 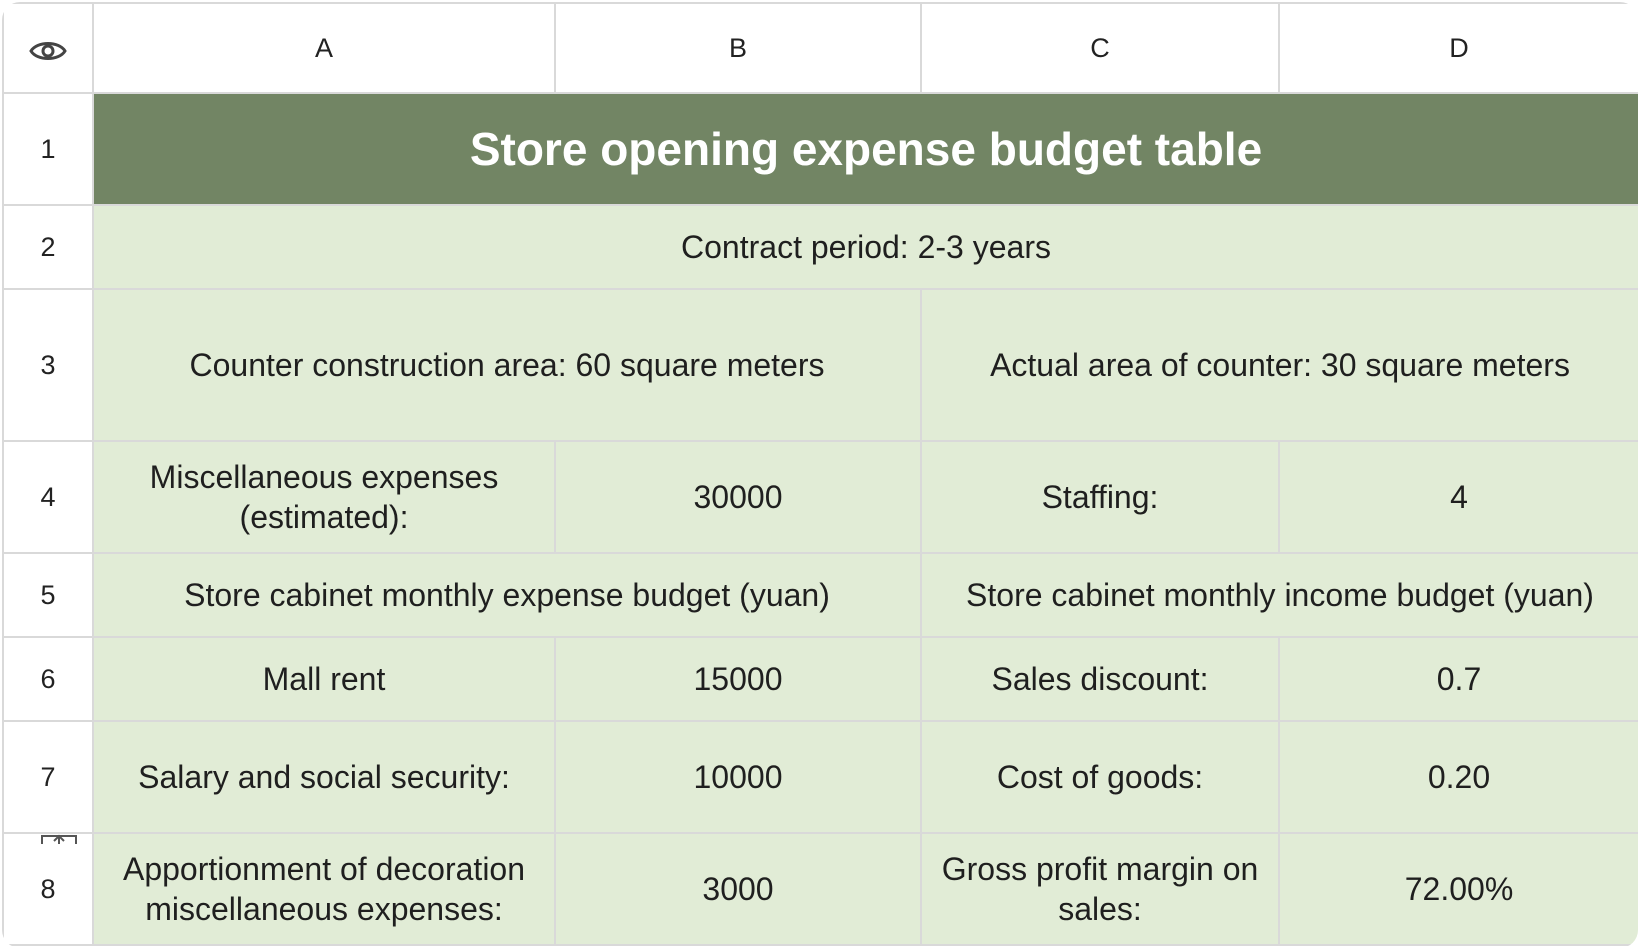 I want to click on salary-value-cell: 10000, so click(x=738, y=777).